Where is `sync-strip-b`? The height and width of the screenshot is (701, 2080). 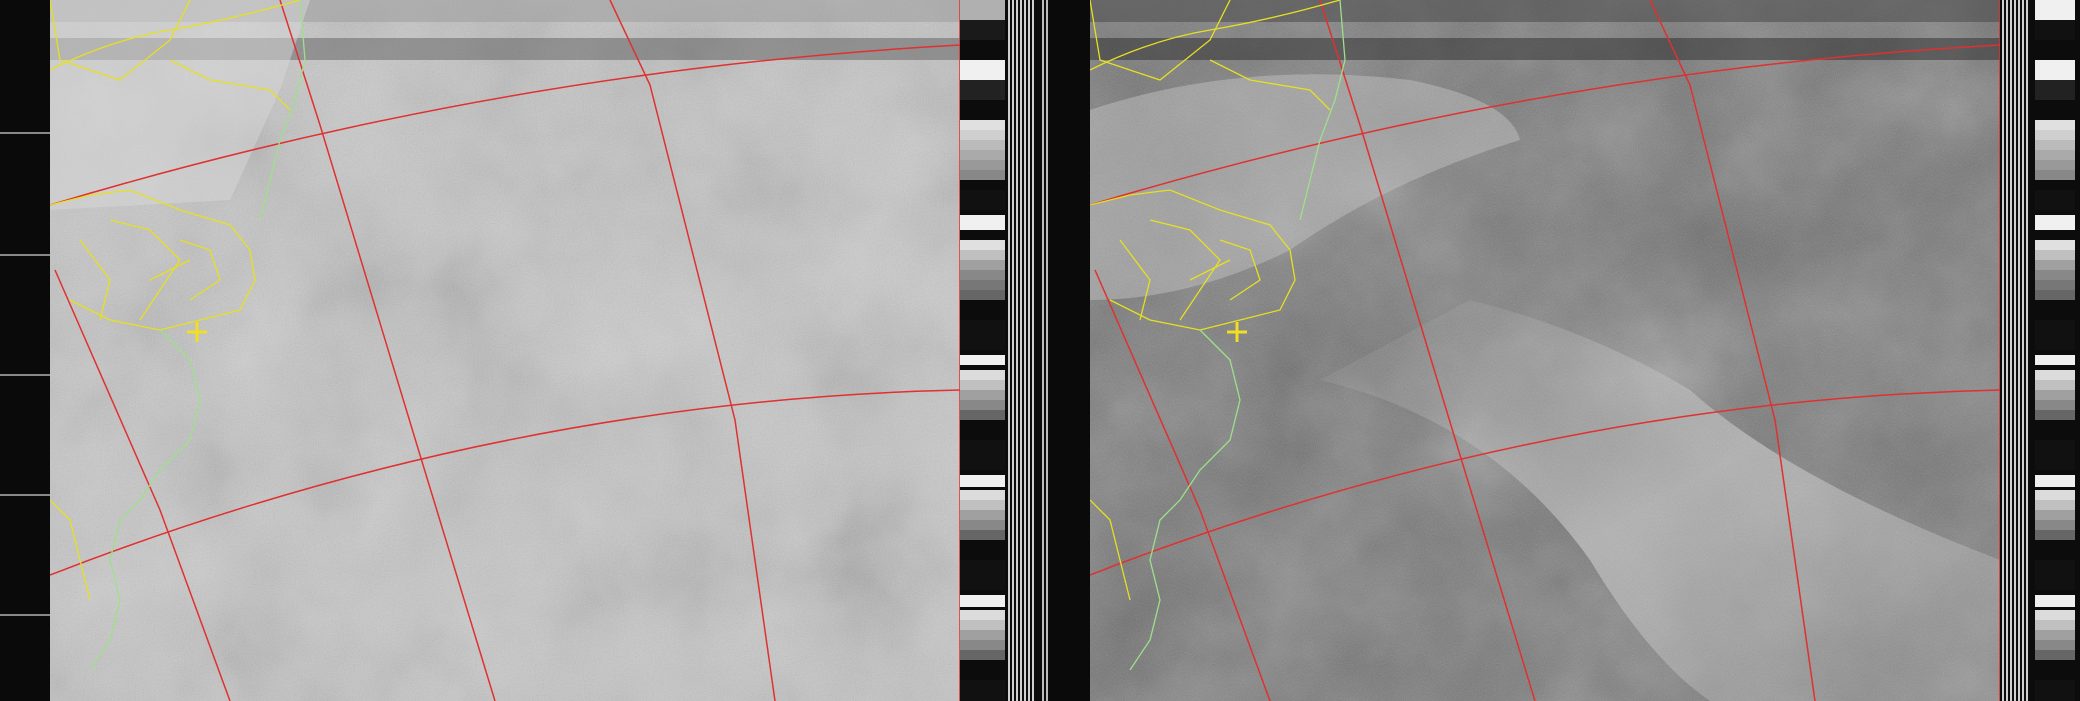
sync-strip-b is located at coordinates (1065, 350).